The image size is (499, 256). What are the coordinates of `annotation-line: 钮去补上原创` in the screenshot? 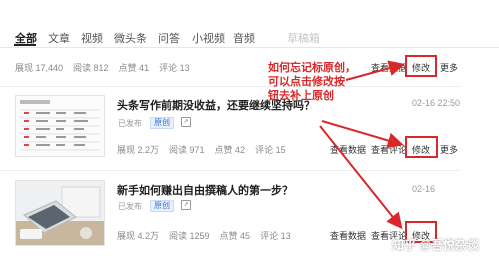 It's located at (301, 96).